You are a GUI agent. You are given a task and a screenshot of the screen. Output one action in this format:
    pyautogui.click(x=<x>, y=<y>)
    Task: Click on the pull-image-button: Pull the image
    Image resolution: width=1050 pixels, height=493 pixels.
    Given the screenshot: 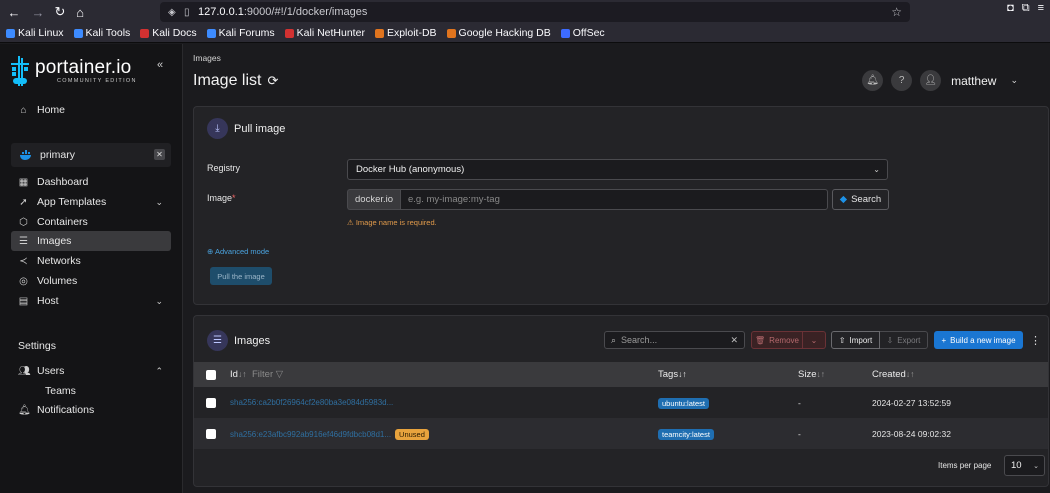 What is the action you would take?
    pyautogui.click(x=241, y=276)
    